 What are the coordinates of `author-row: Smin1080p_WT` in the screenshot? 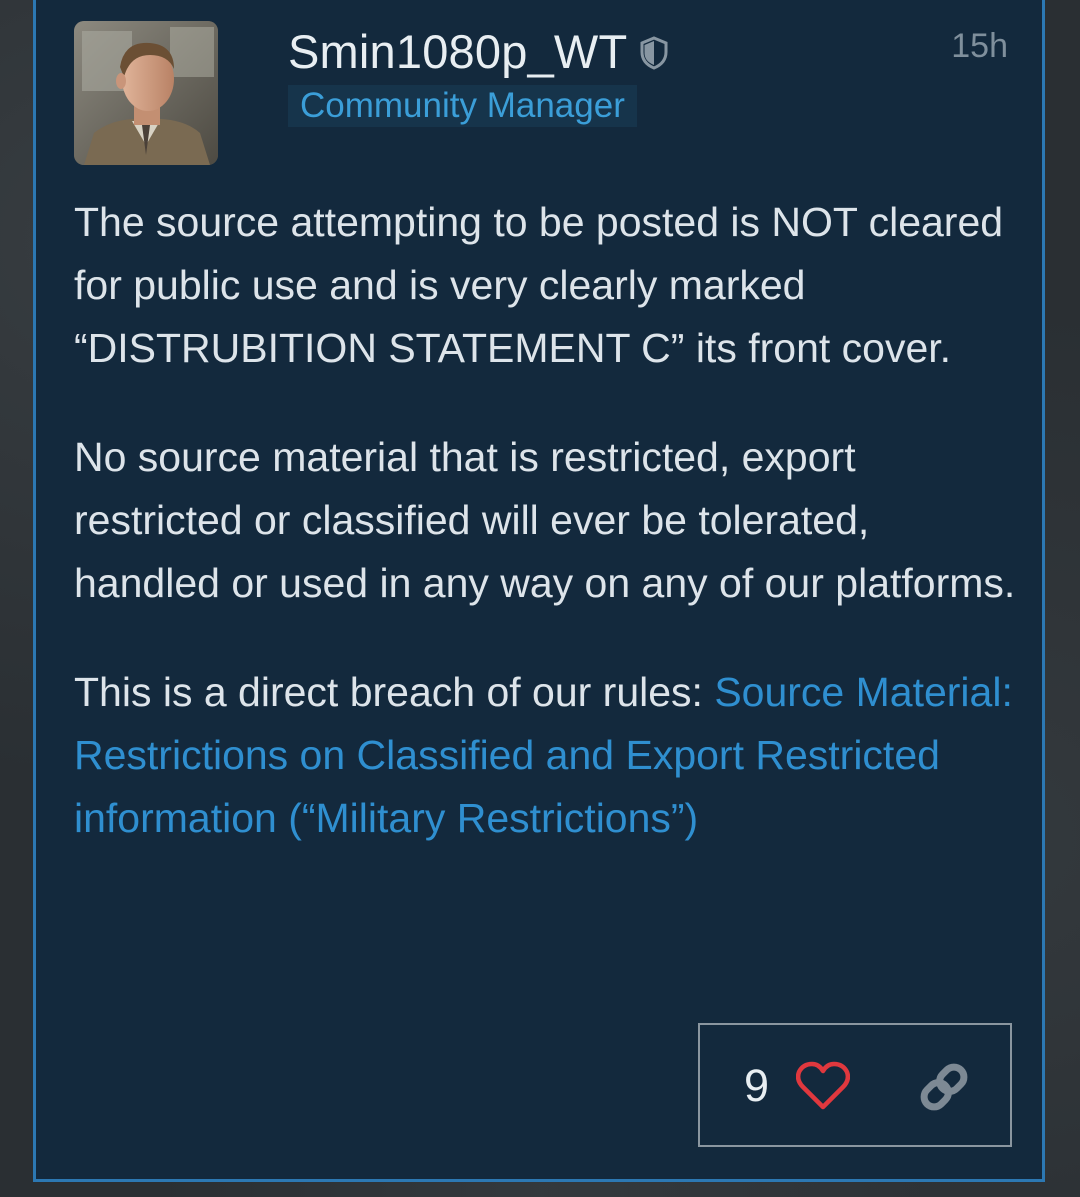 It's located at (478, 51).